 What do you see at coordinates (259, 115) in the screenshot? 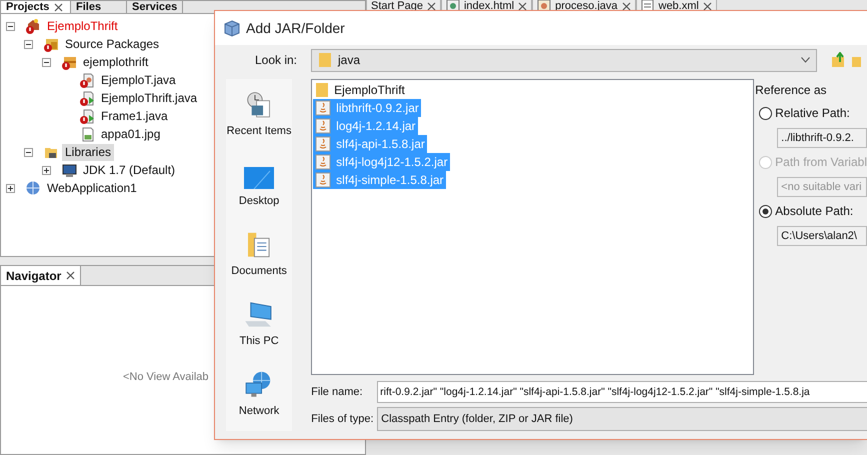
I see `place-item: Recent Items` at bounding box center [259, 115].